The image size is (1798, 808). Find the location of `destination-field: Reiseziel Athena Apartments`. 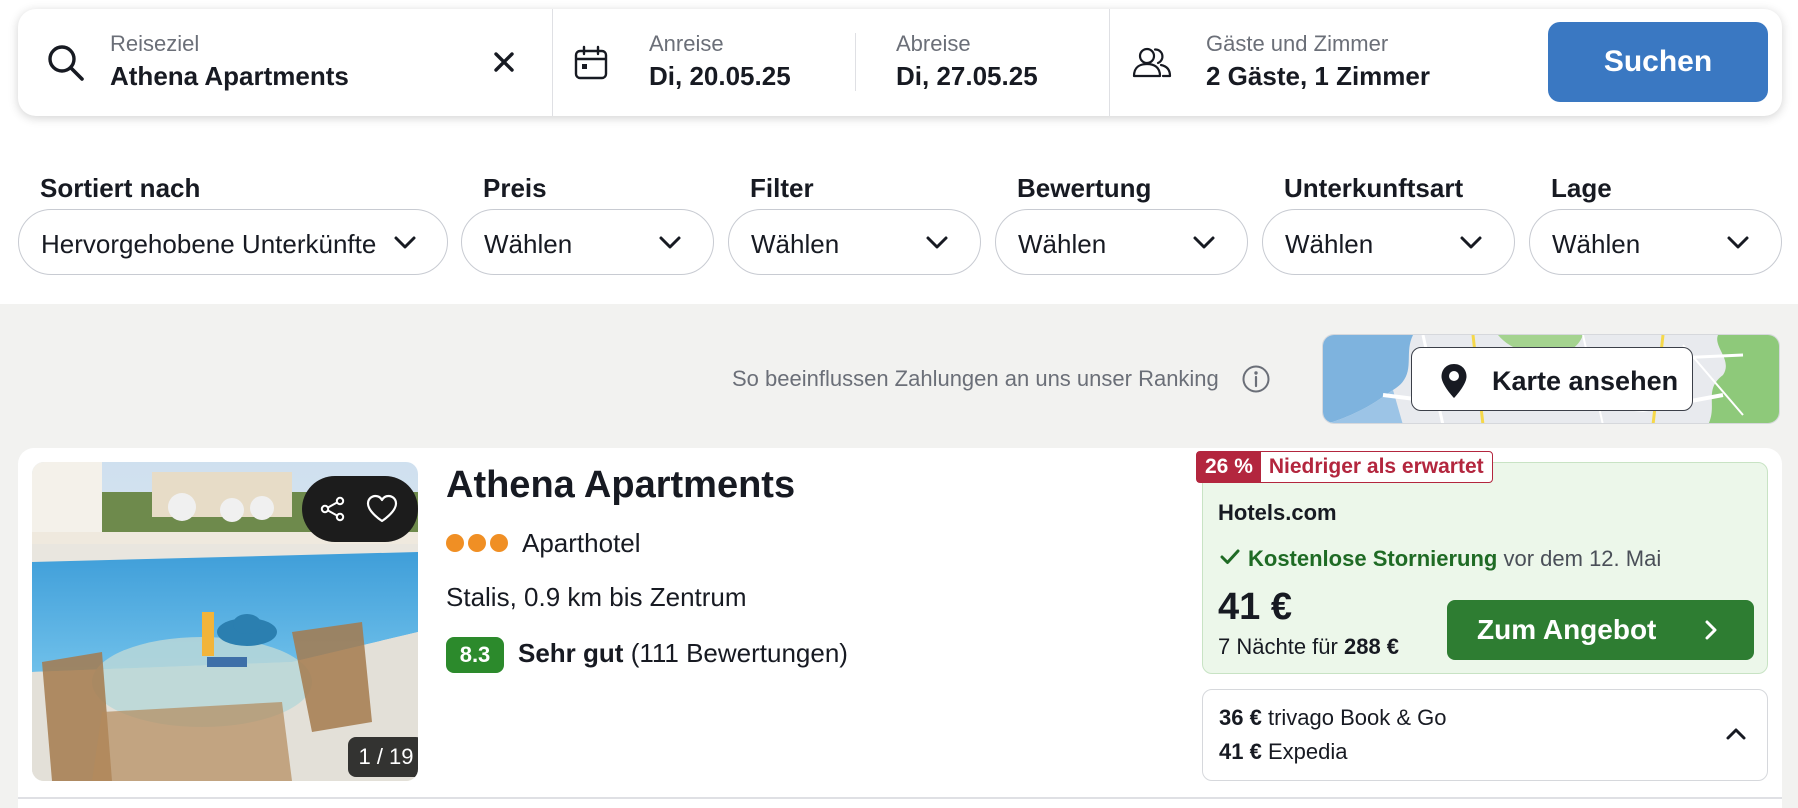

destination-field: Reiseziel Athena Apartments is located at coordinates (285, 62).